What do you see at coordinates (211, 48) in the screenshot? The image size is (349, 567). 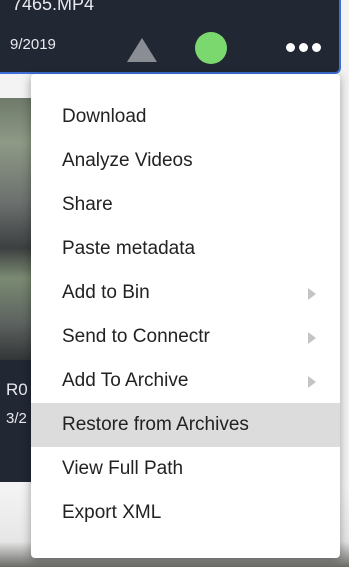 I see `status-dot-icon` at bounding box center [211, 48].